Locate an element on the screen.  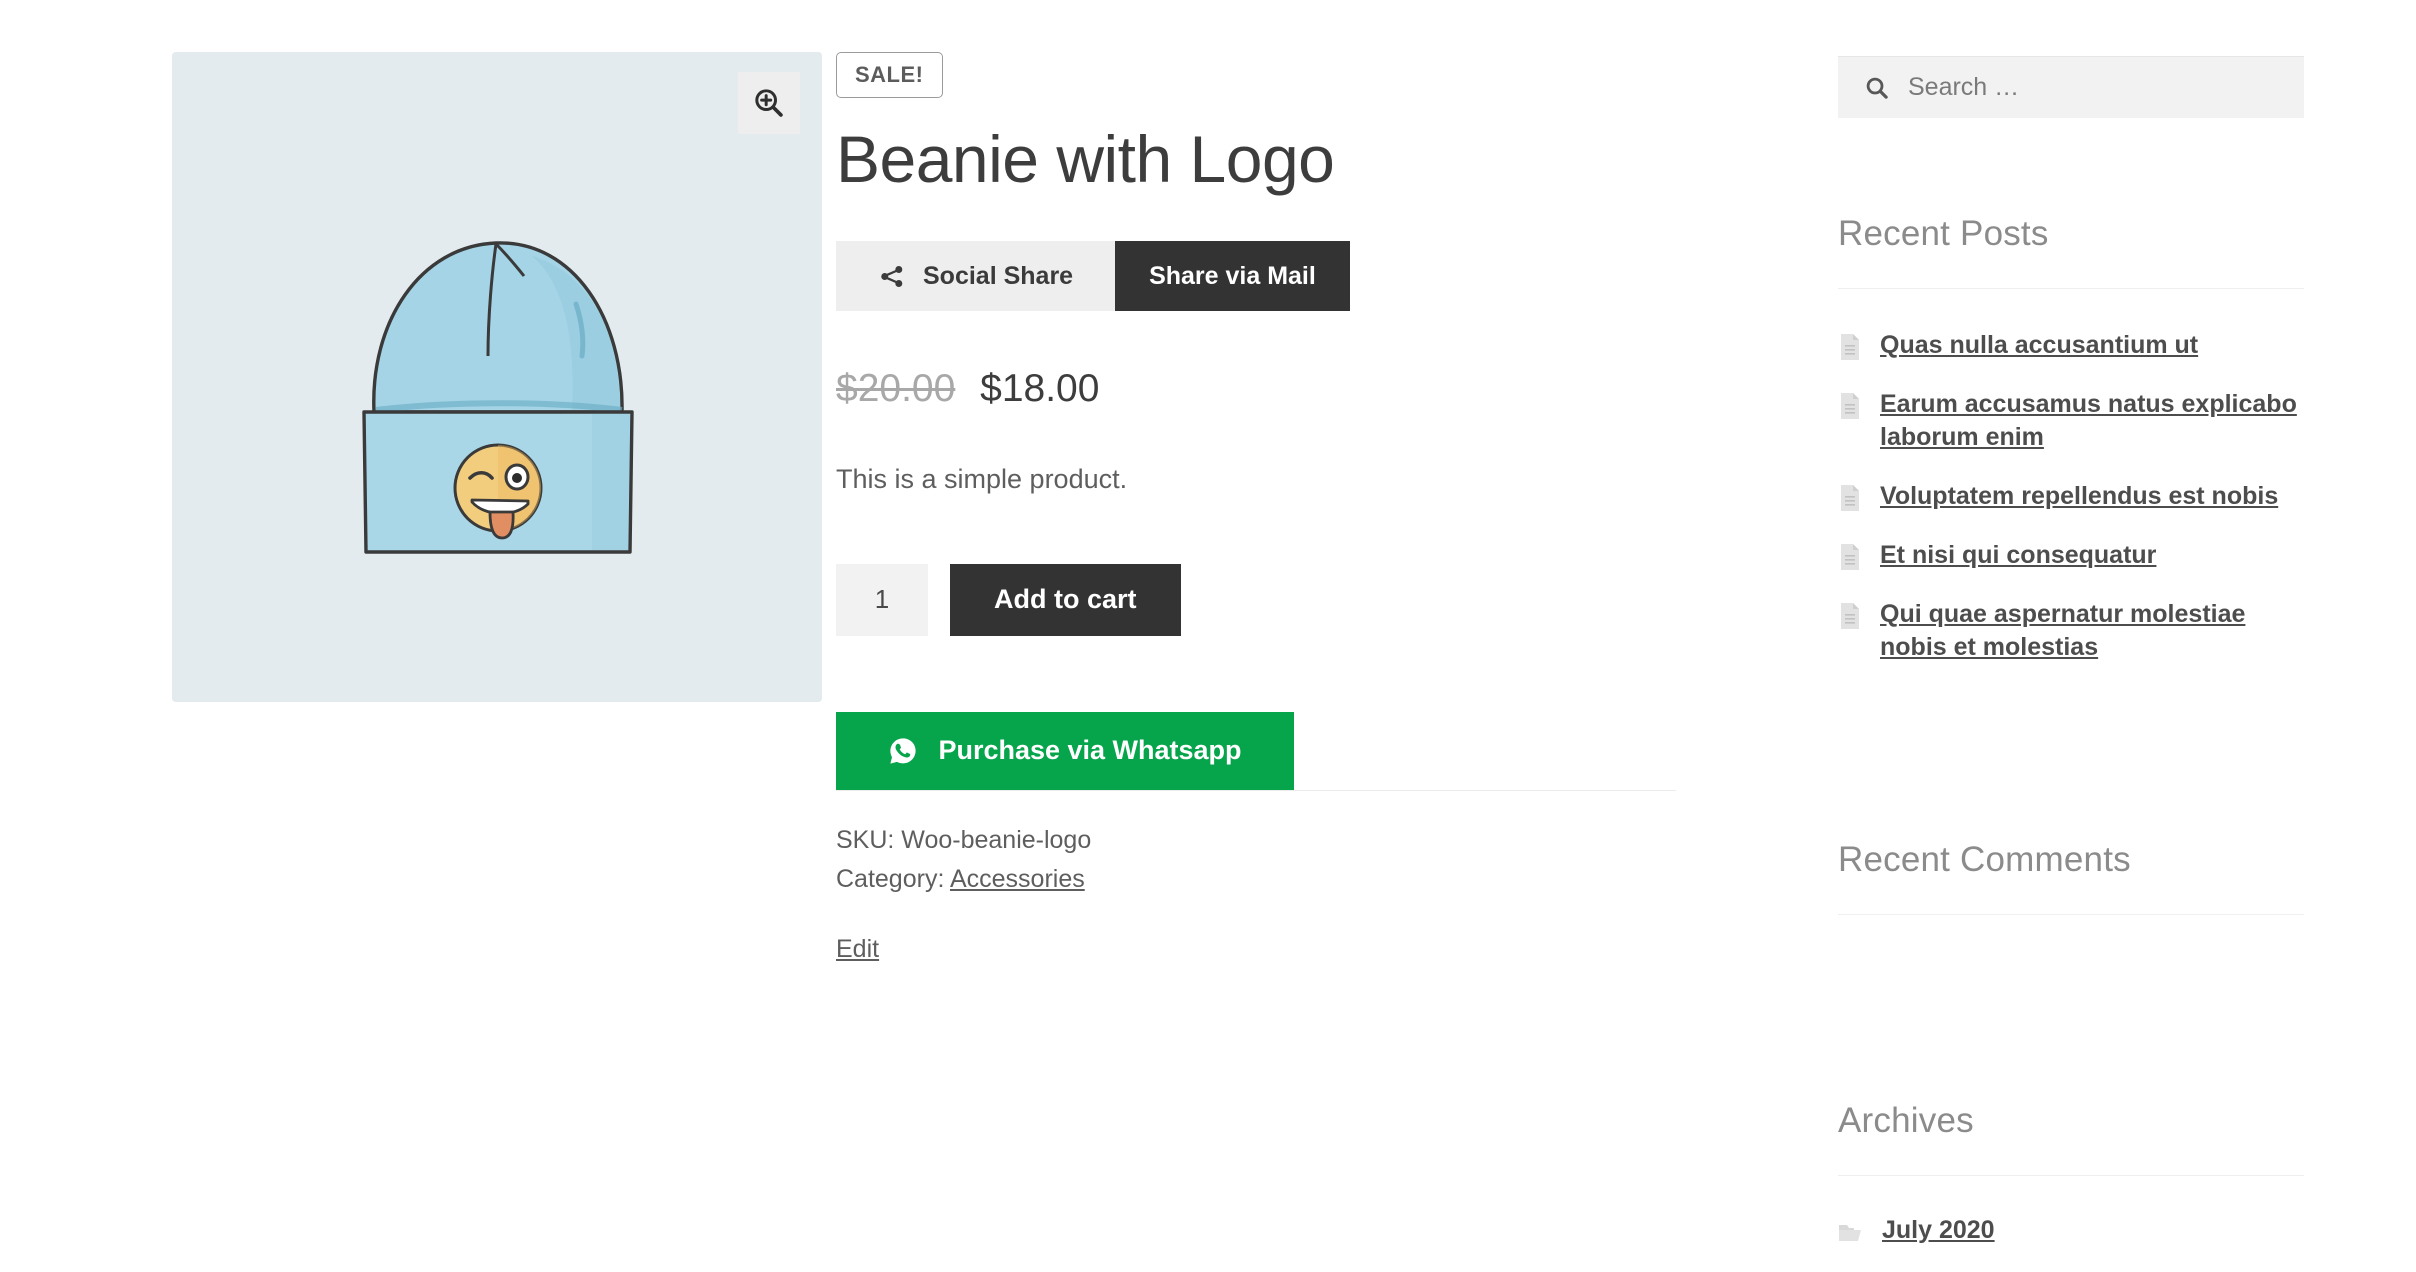
meta-divider is located at coordinates (1256, 790).